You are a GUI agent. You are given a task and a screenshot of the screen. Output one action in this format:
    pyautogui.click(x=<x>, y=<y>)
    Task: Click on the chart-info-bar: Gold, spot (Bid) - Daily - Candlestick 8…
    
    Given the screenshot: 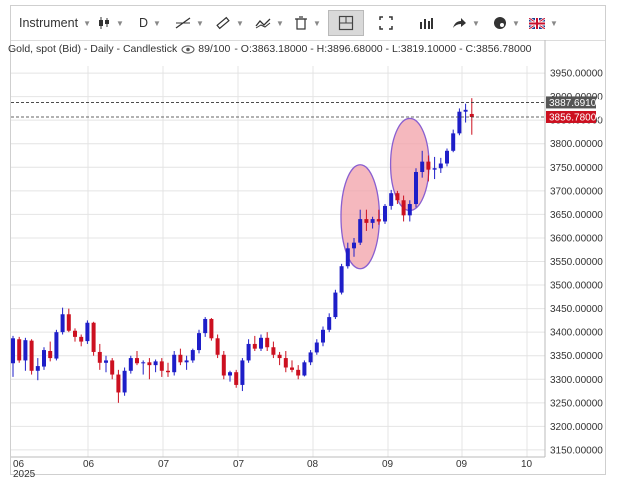 What is the action you would take?
    pyautogui.click(x=272, y=49)
    